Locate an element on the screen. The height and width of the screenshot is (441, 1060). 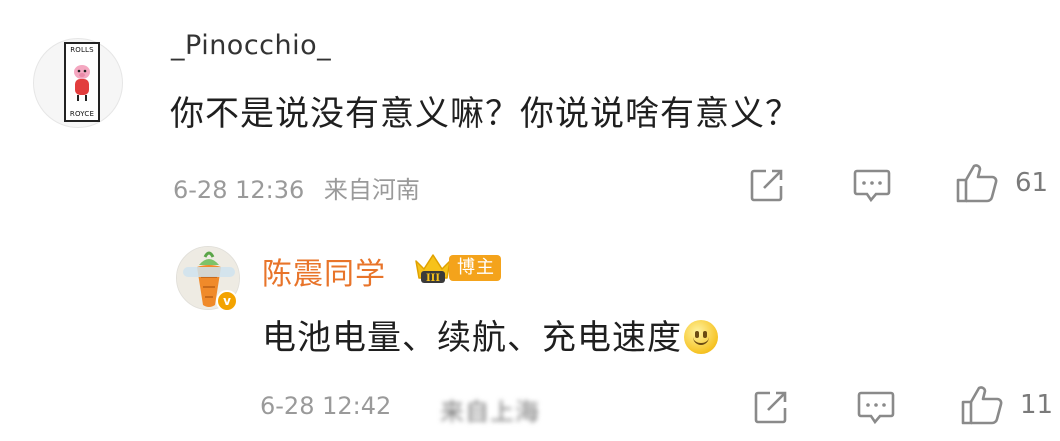
reply-text-content: 电池电量、续航、充电速度 is located at coordinates (472, 338).